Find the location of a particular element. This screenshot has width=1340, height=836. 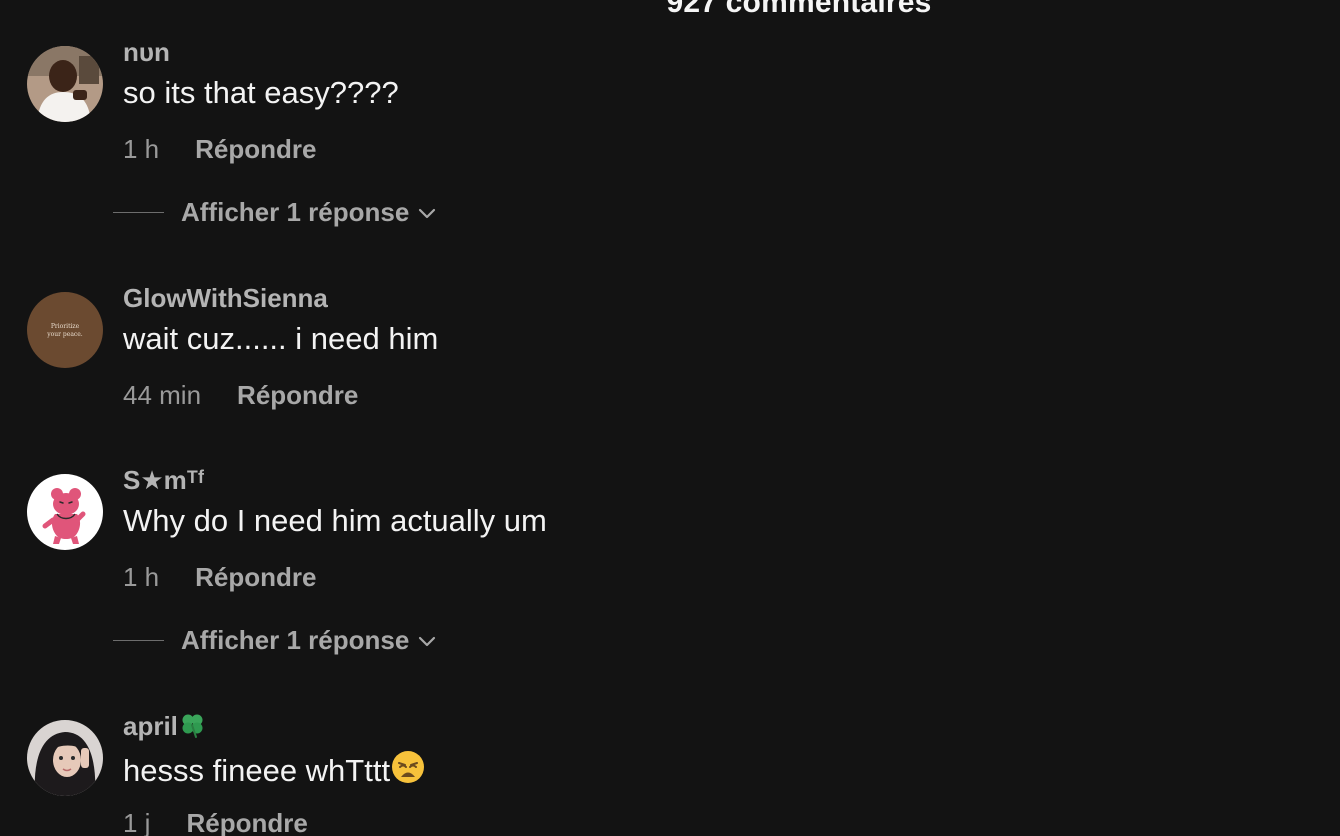

comment-text: so its that easy???? is located at coordinates (261, 92).